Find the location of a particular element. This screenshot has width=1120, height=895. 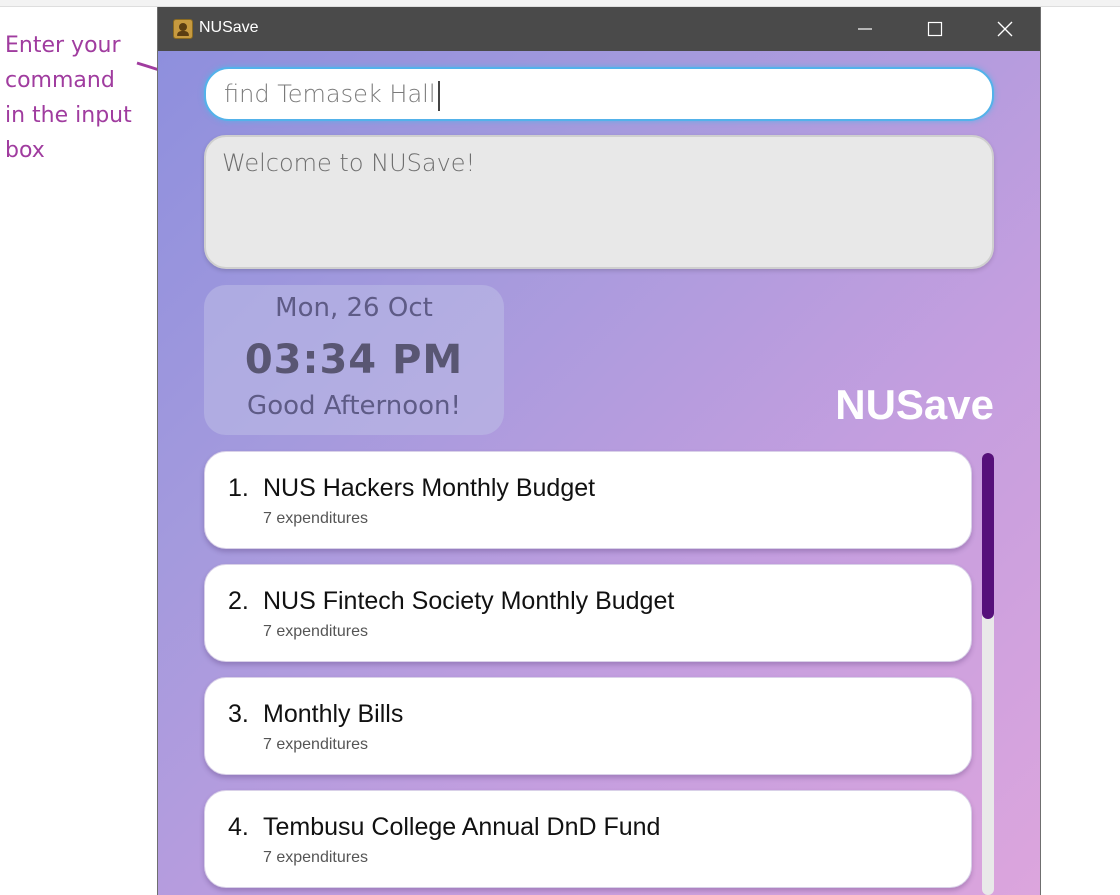

callout-text: Enter your command in the input box is located at coordinates (68, 98).